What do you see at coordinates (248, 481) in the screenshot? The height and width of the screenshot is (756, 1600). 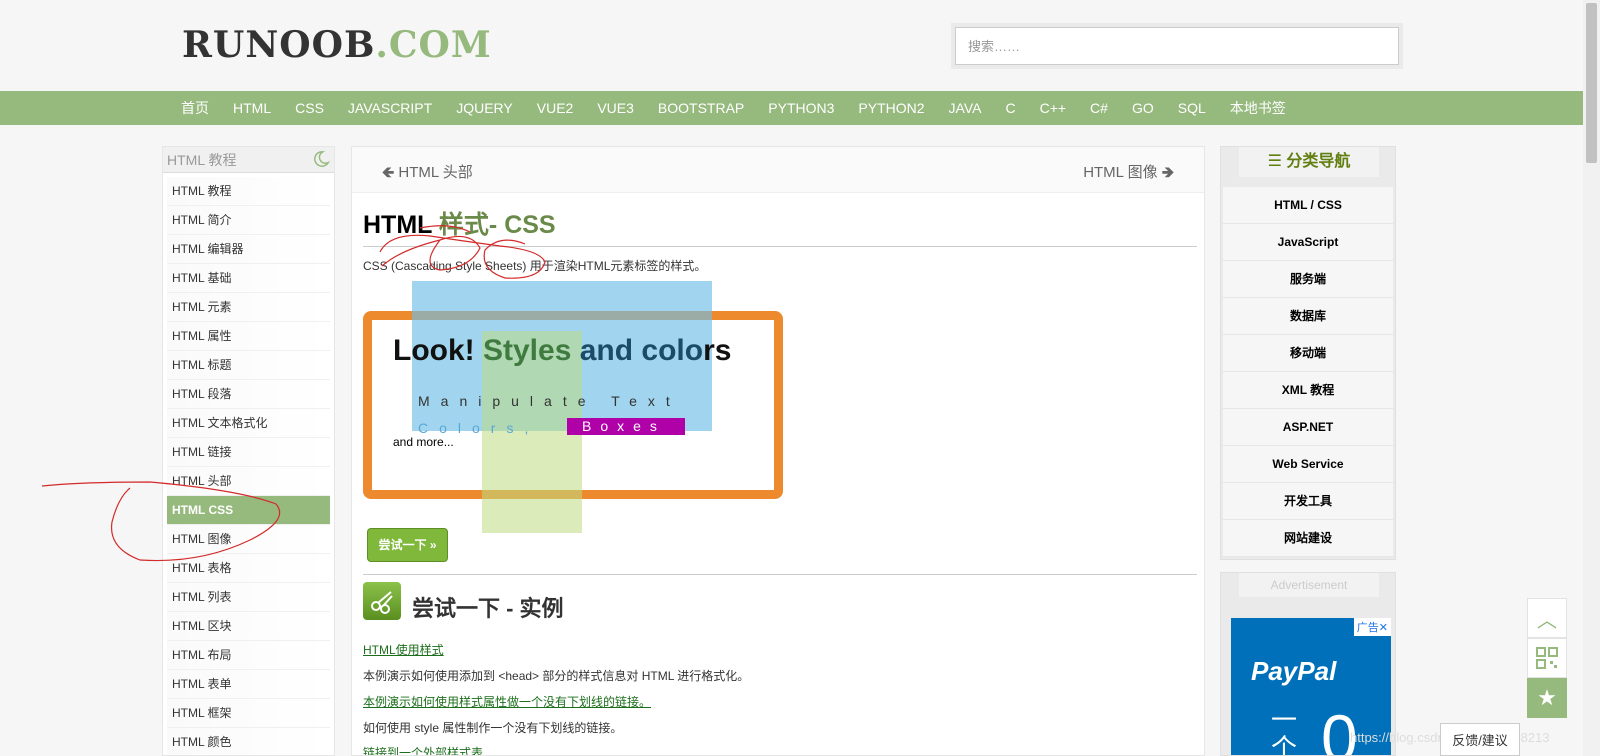 I see `sidebar-item: HTML 头部` at bounding box center [248, 481].